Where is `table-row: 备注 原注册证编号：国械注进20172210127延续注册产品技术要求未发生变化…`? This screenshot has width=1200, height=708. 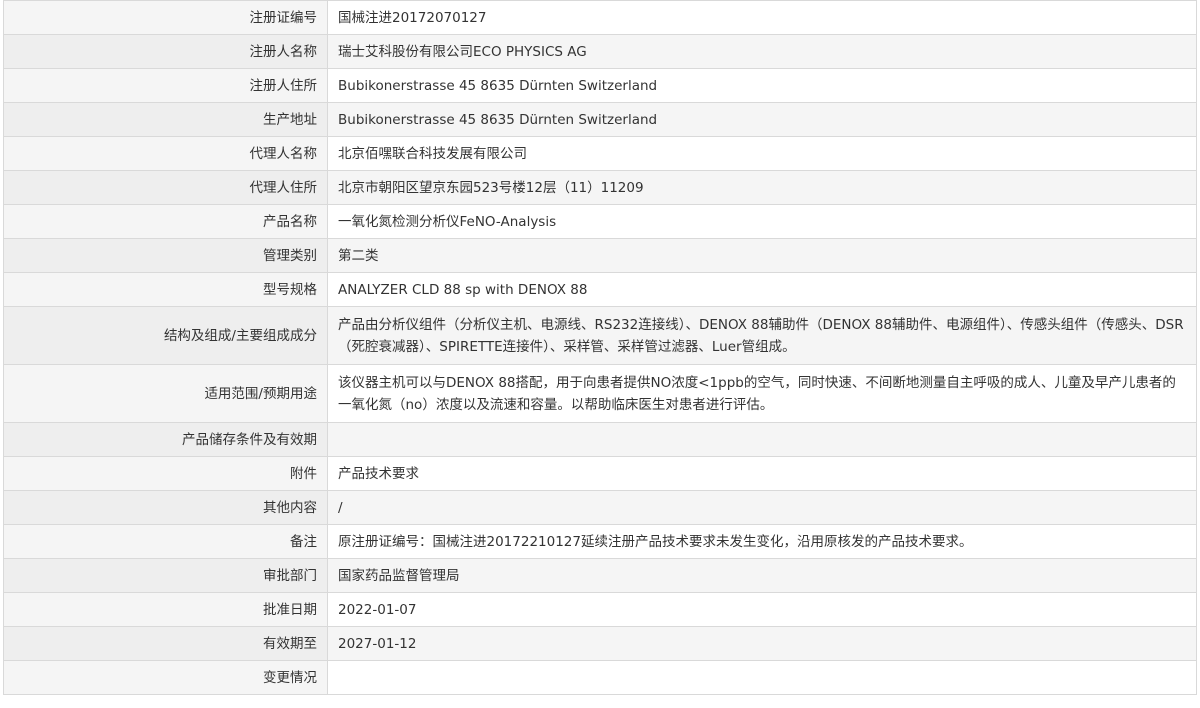
table-row: 备注 原注册证编号：国械注进20172210127延续注册产品技术要求未发生变化… is located at coordinates (600, 541).